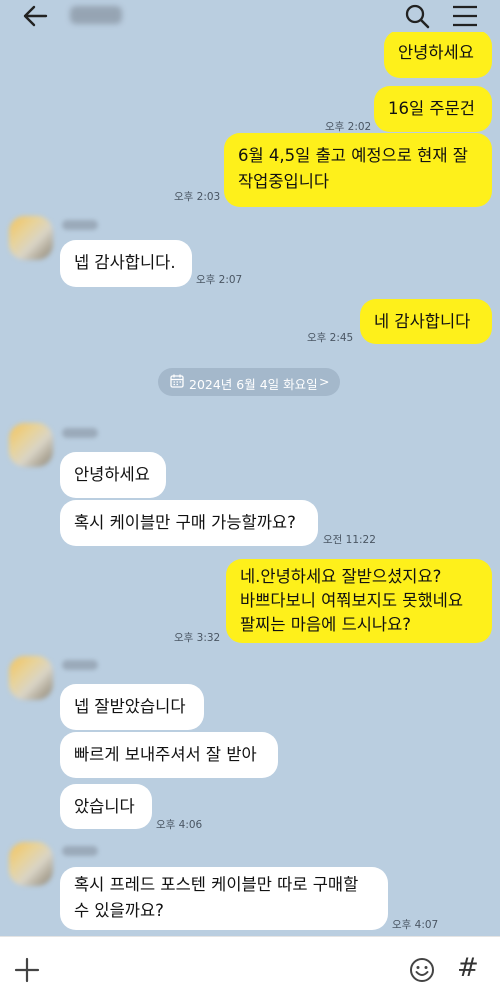 The image size is (500, 1001). Describe the element at coordinates (119, 910) in the screenshot. I see `message-line: 수 있을까요?` at that location.